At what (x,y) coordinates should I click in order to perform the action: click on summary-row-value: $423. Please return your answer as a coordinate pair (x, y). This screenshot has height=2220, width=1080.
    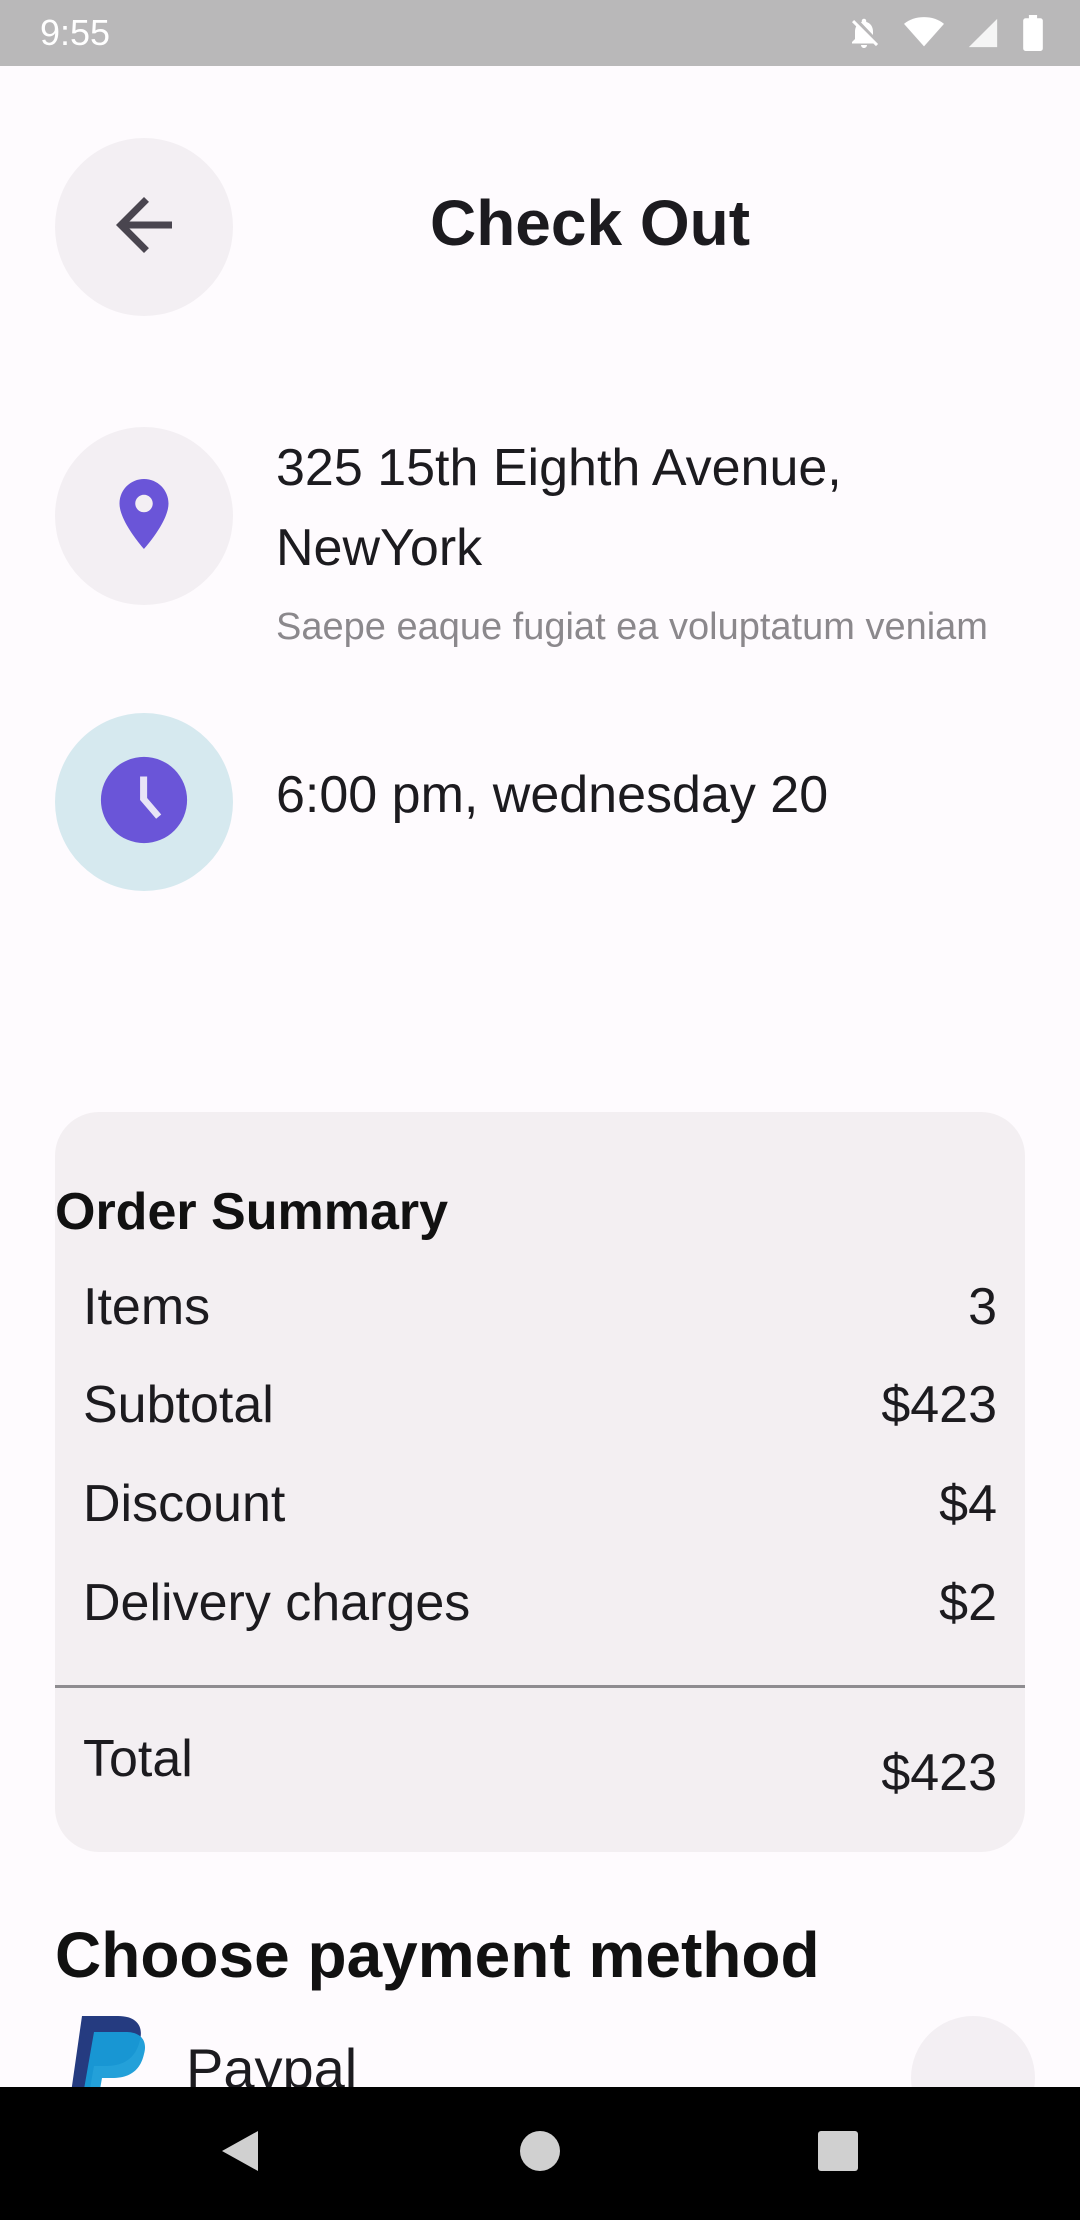
    Looking at the image, I should click on (939, 1405).